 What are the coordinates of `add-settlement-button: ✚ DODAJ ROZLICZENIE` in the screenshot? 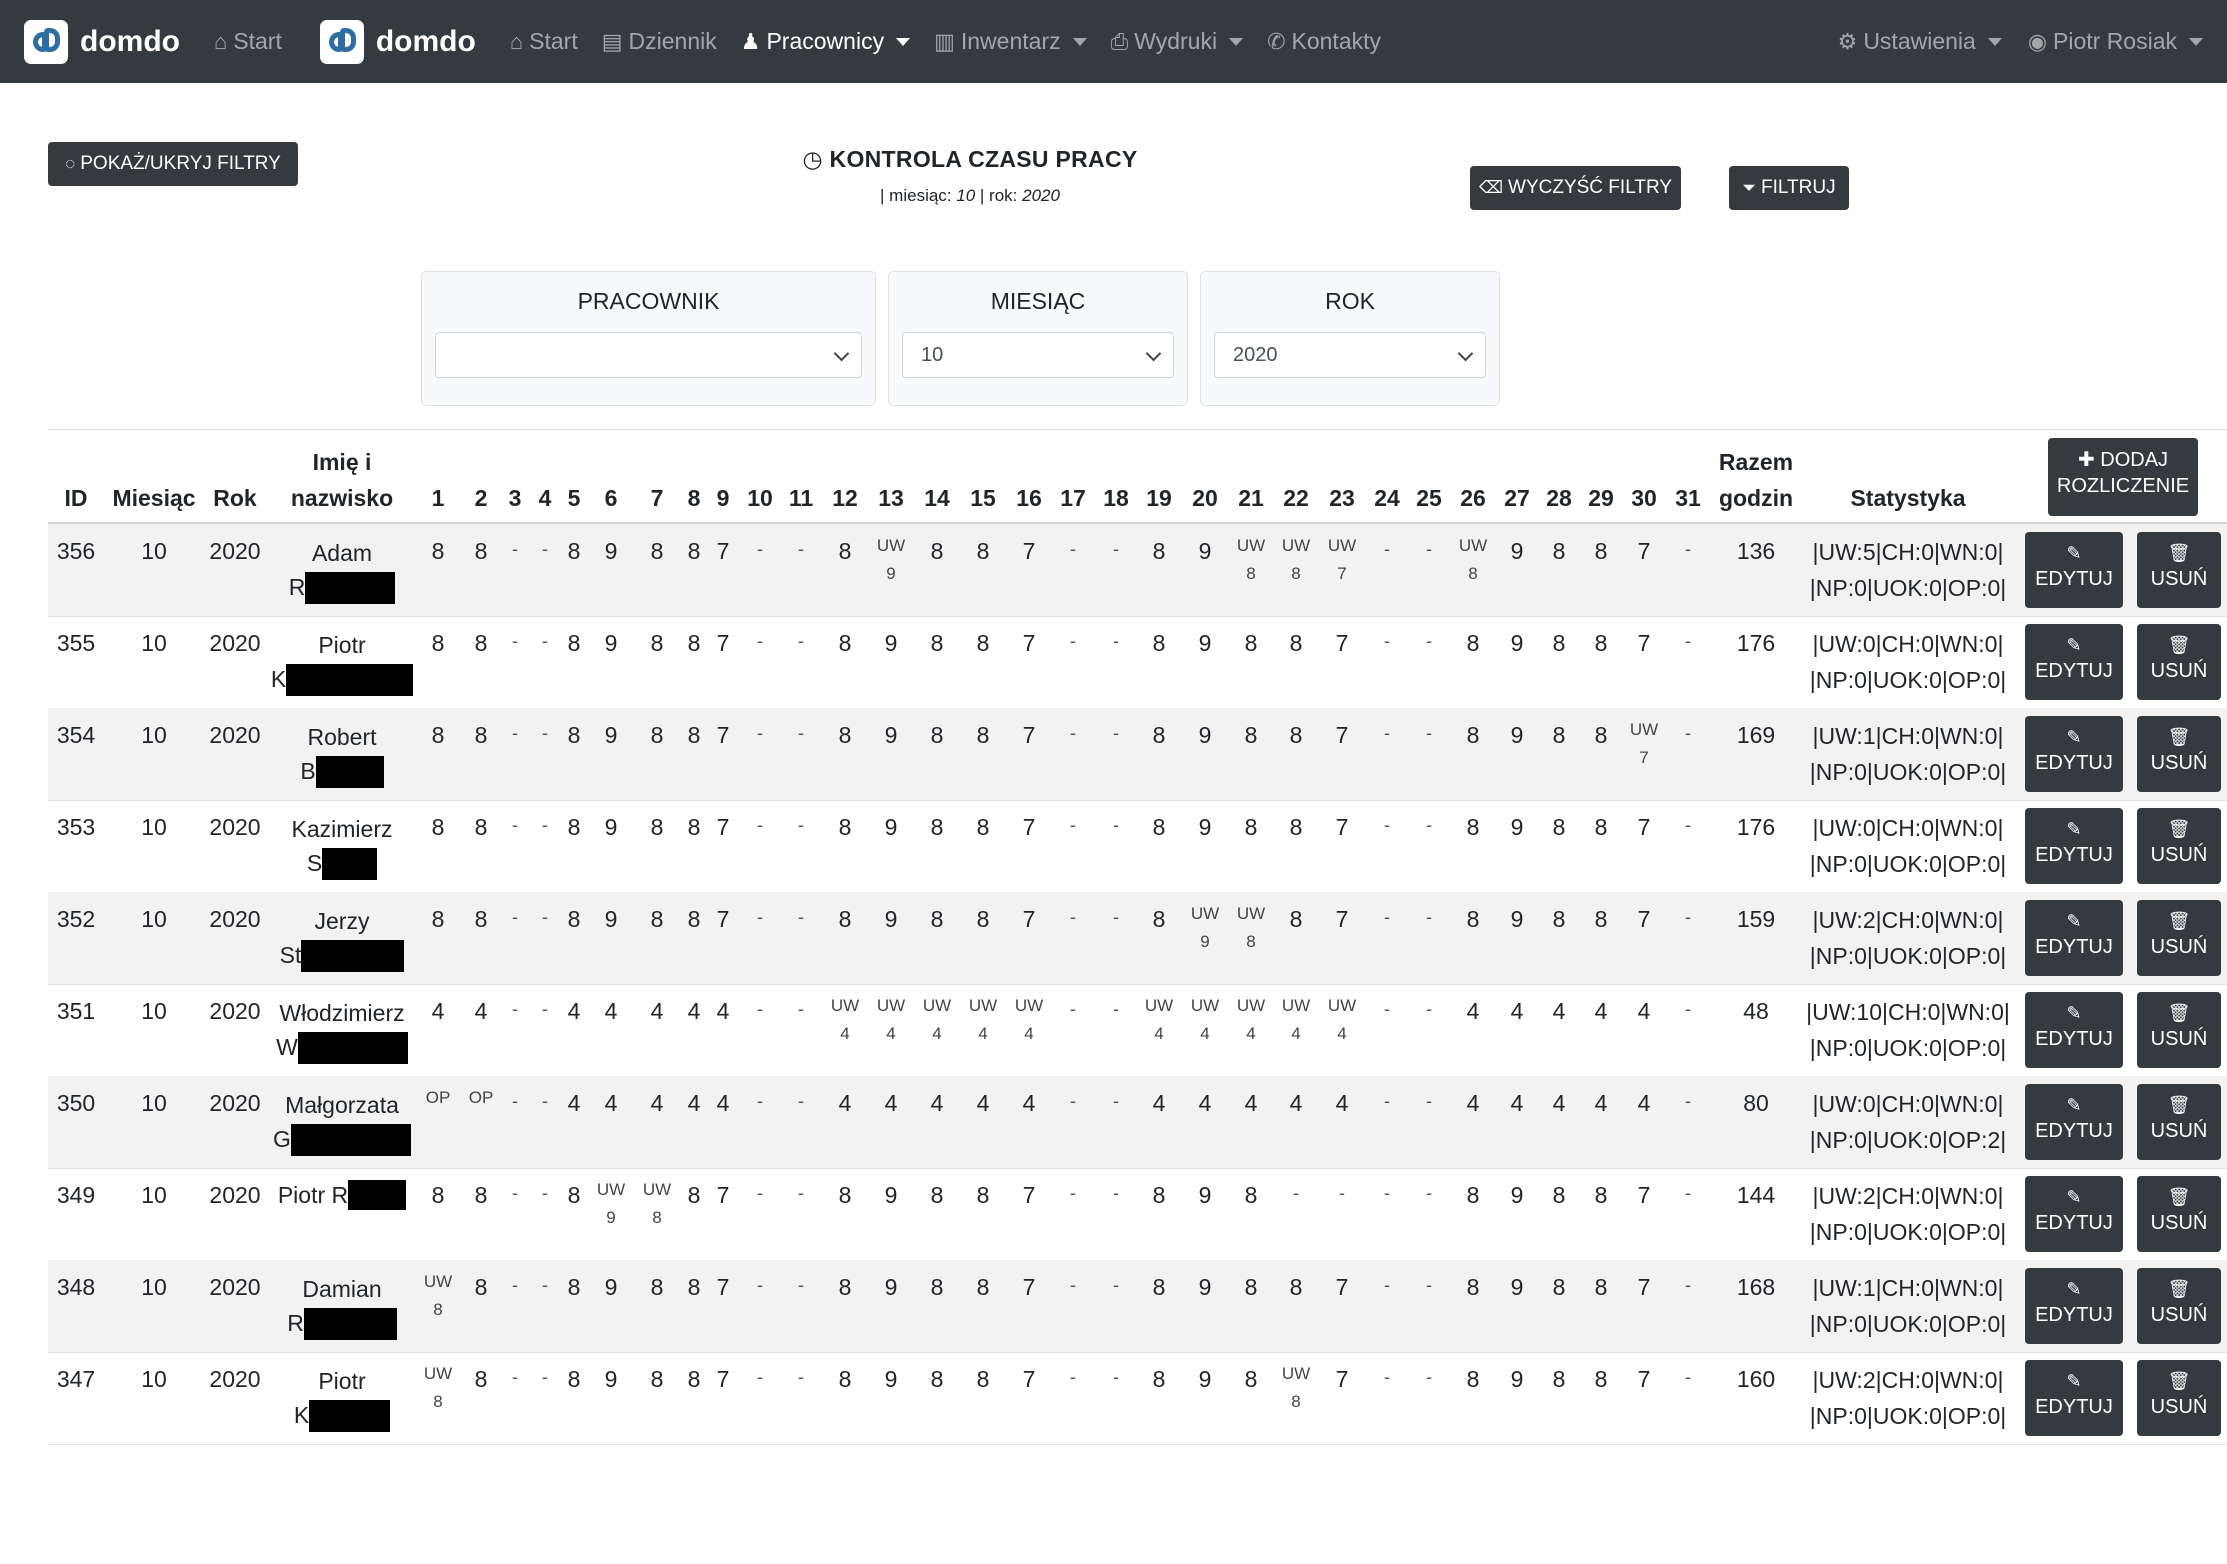 It's located at (2123, 477).